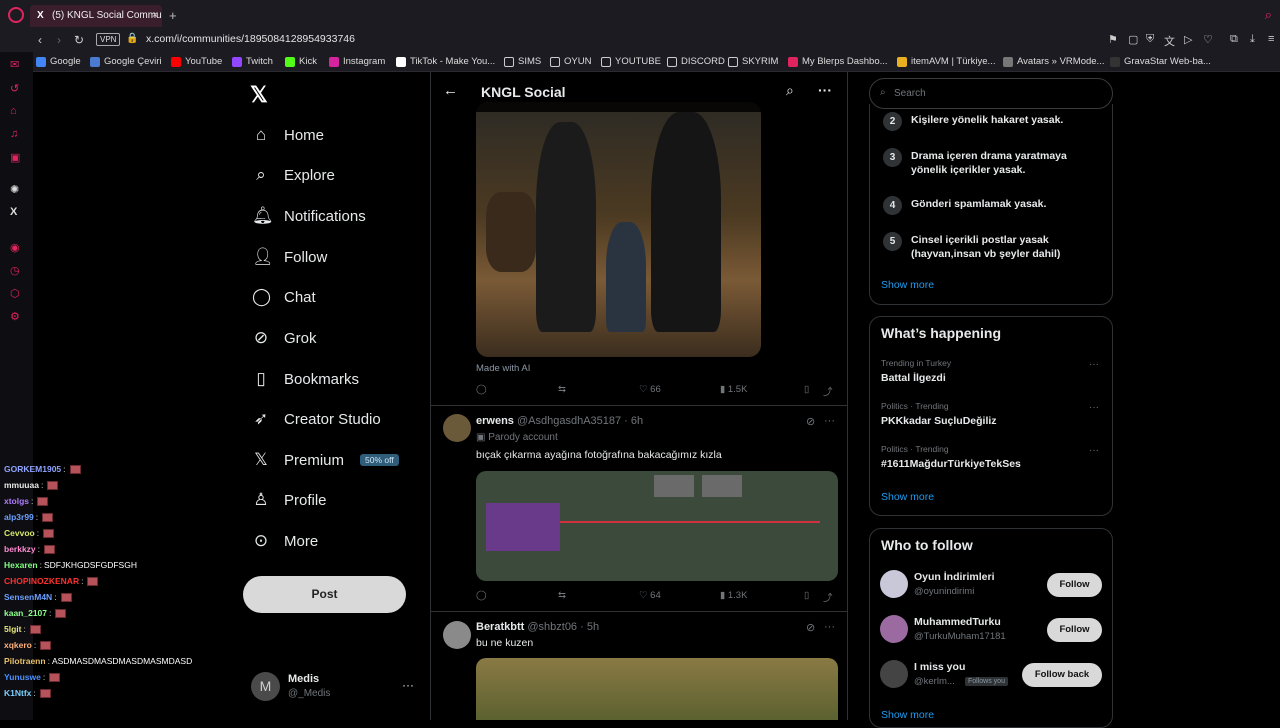 The height and width of the screenshot is (728, 1280). What do you see at coordinates (1169, 41) in the screenshot?
I see `translate-icon: 文` at bounding box center [1169, 41].